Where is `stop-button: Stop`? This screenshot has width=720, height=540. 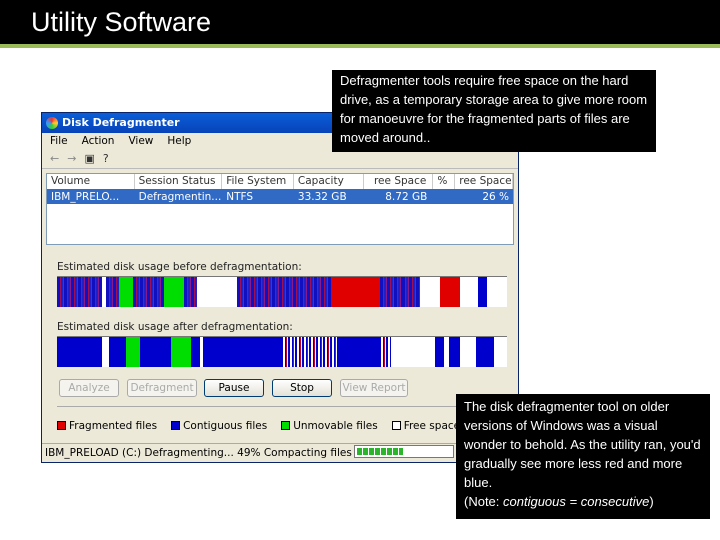 stop-button: Stop is located at coordinates (302, 388).